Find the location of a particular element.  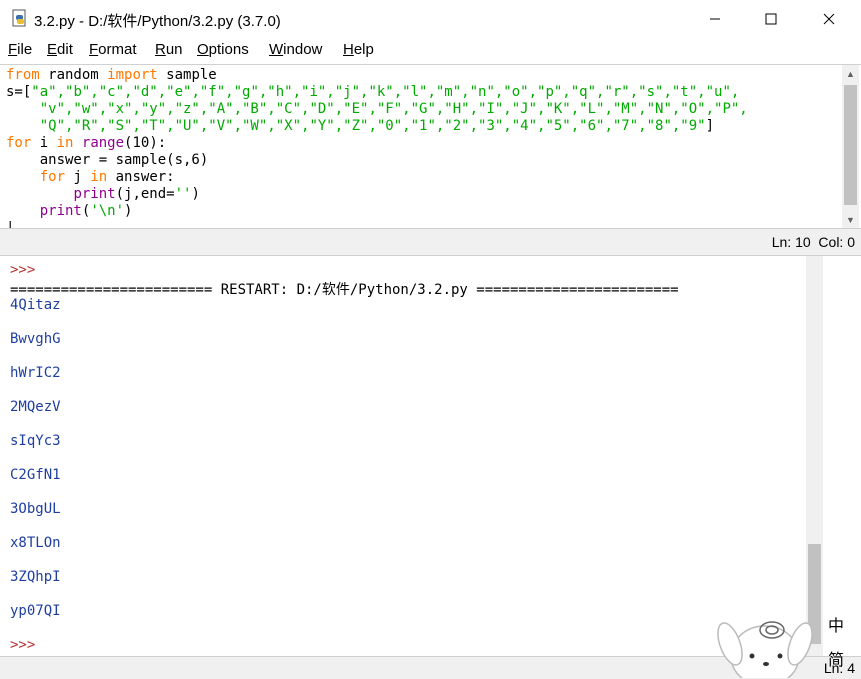

code-line: print(j,end='') is located at coordinates (377, 194).